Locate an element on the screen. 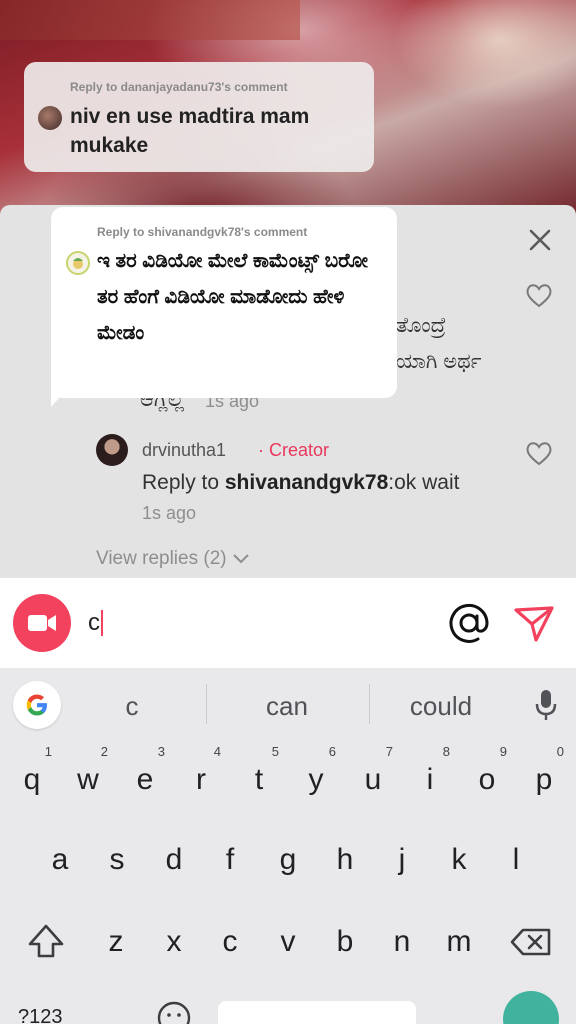 The image size is (576, 1024). key-hint: 1 is located at coordinates (48, 751).